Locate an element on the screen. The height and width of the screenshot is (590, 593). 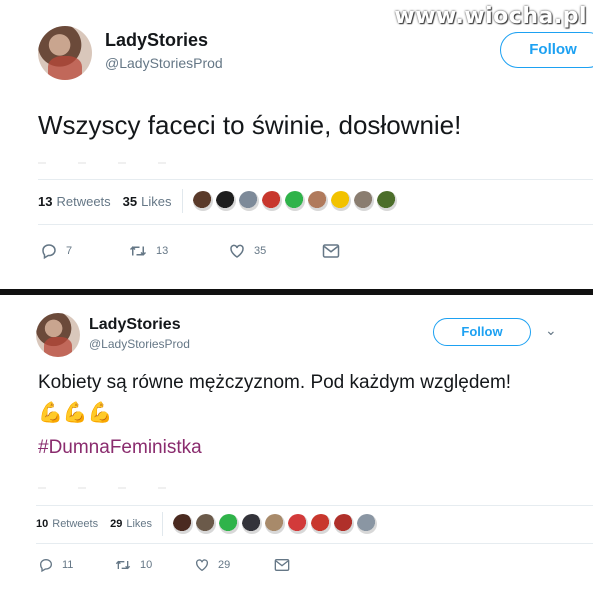
action-bar: 11 10 29 is located at coordinates (164, 565).